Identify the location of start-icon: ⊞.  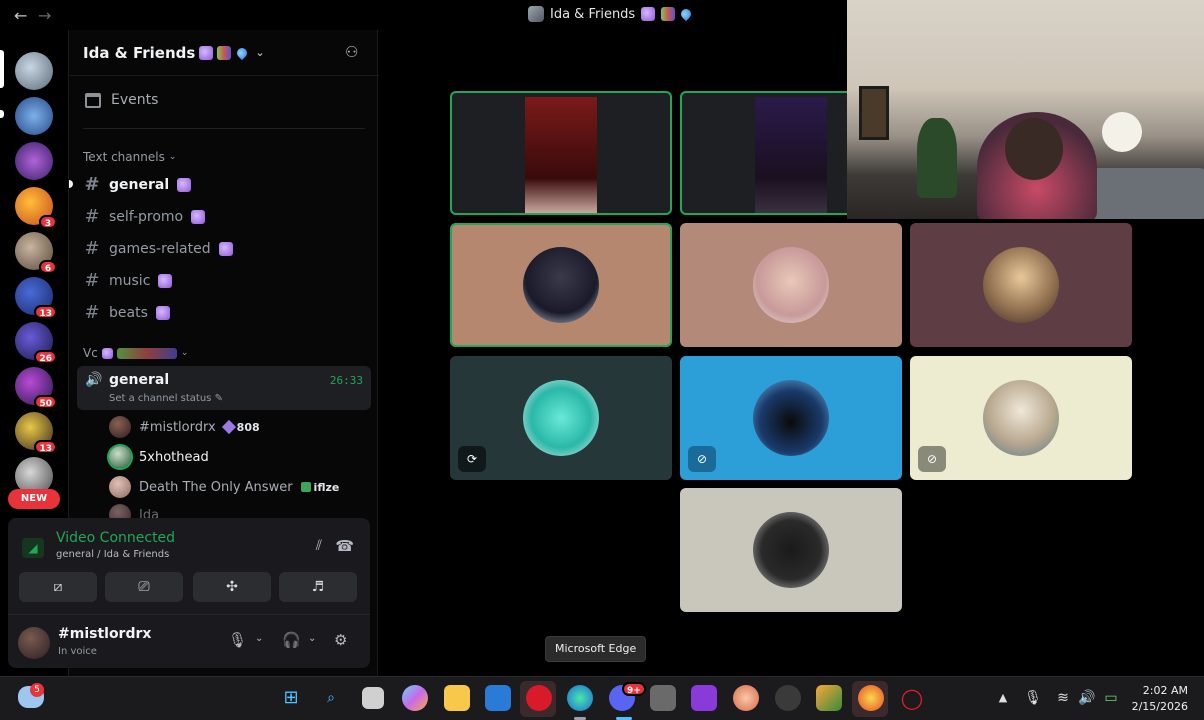
(291, 698).